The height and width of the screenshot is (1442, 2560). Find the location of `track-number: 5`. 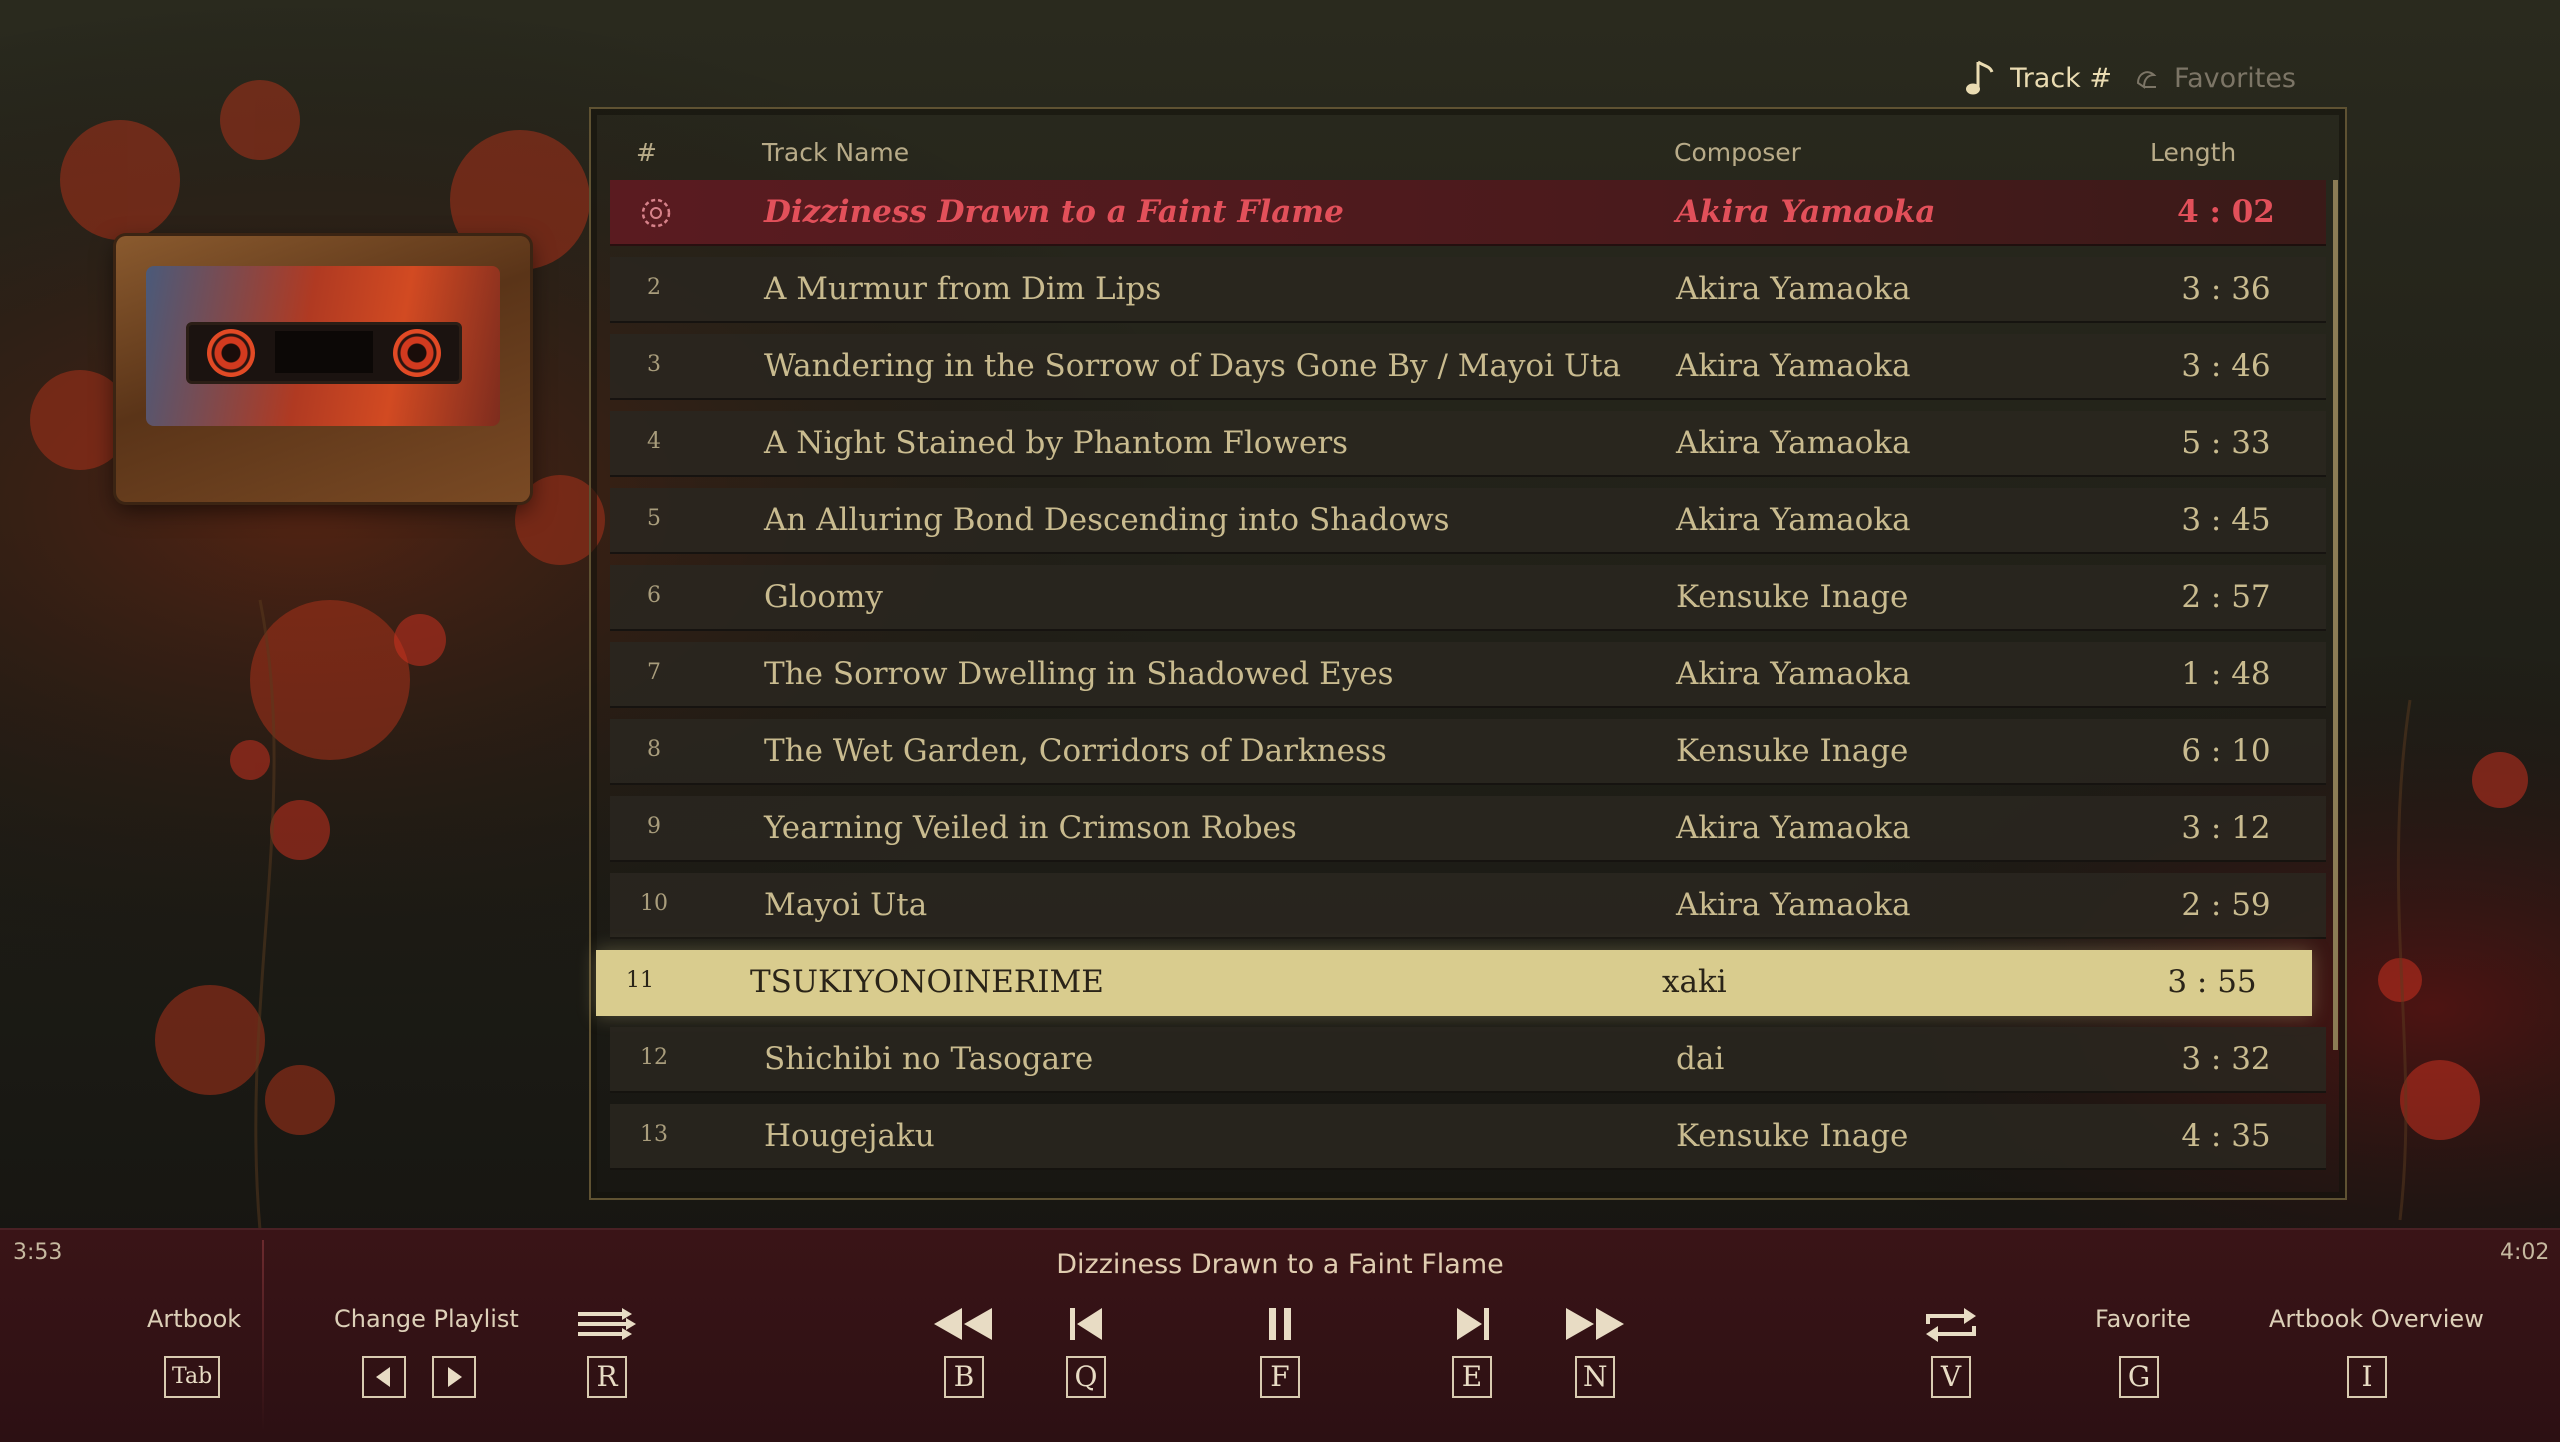

track-number: 5 is located at coordinates (654, 518).